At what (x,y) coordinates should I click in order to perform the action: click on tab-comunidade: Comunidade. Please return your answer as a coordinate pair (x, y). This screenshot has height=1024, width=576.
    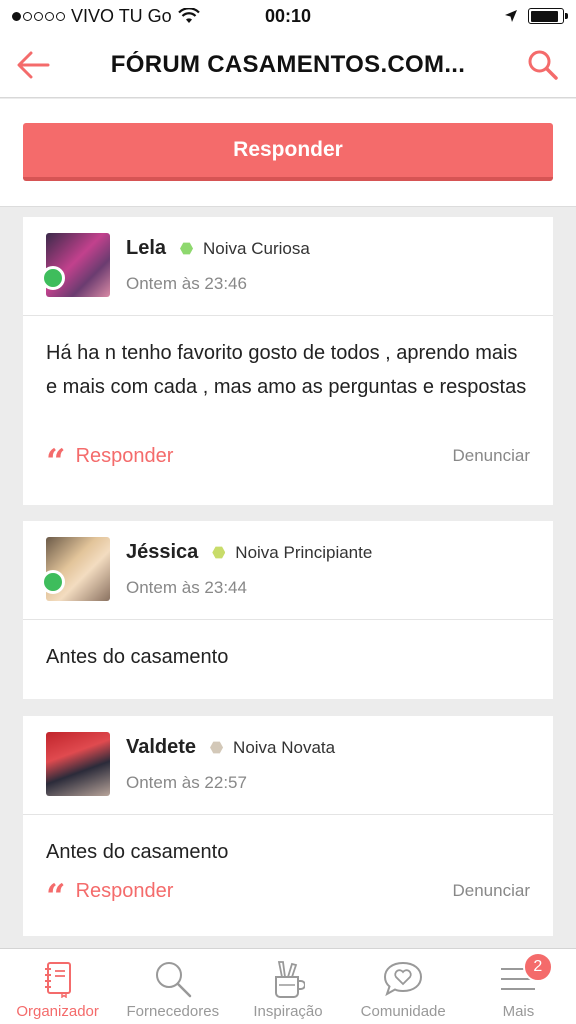
    Looking at the image, I should click on (403, 986).